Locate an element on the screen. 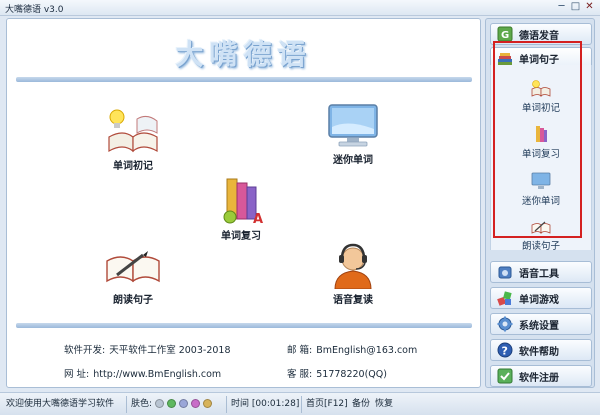  gear-icon is located at coordinates (505, 324).